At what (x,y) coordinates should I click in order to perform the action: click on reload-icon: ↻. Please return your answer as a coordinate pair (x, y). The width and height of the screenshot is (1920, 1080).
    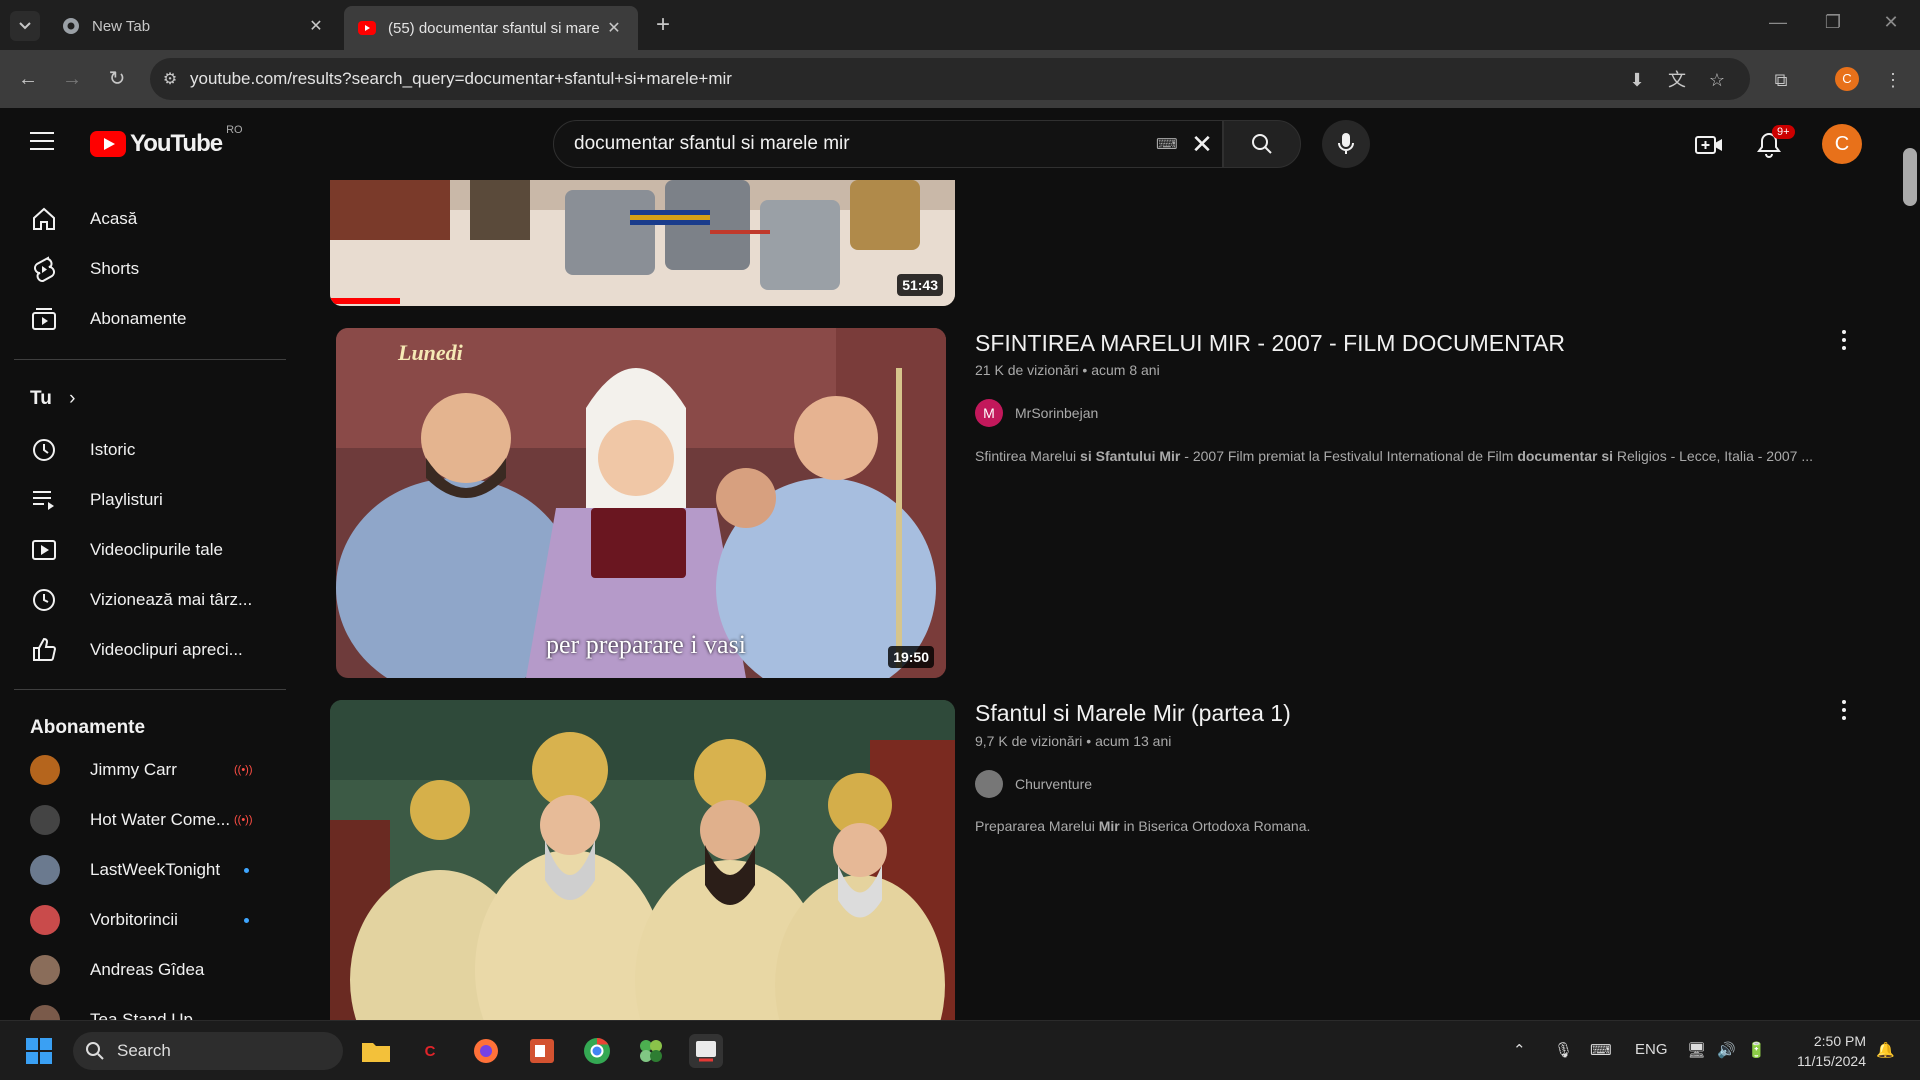
    Looking at the image, I should click on (117, 79).